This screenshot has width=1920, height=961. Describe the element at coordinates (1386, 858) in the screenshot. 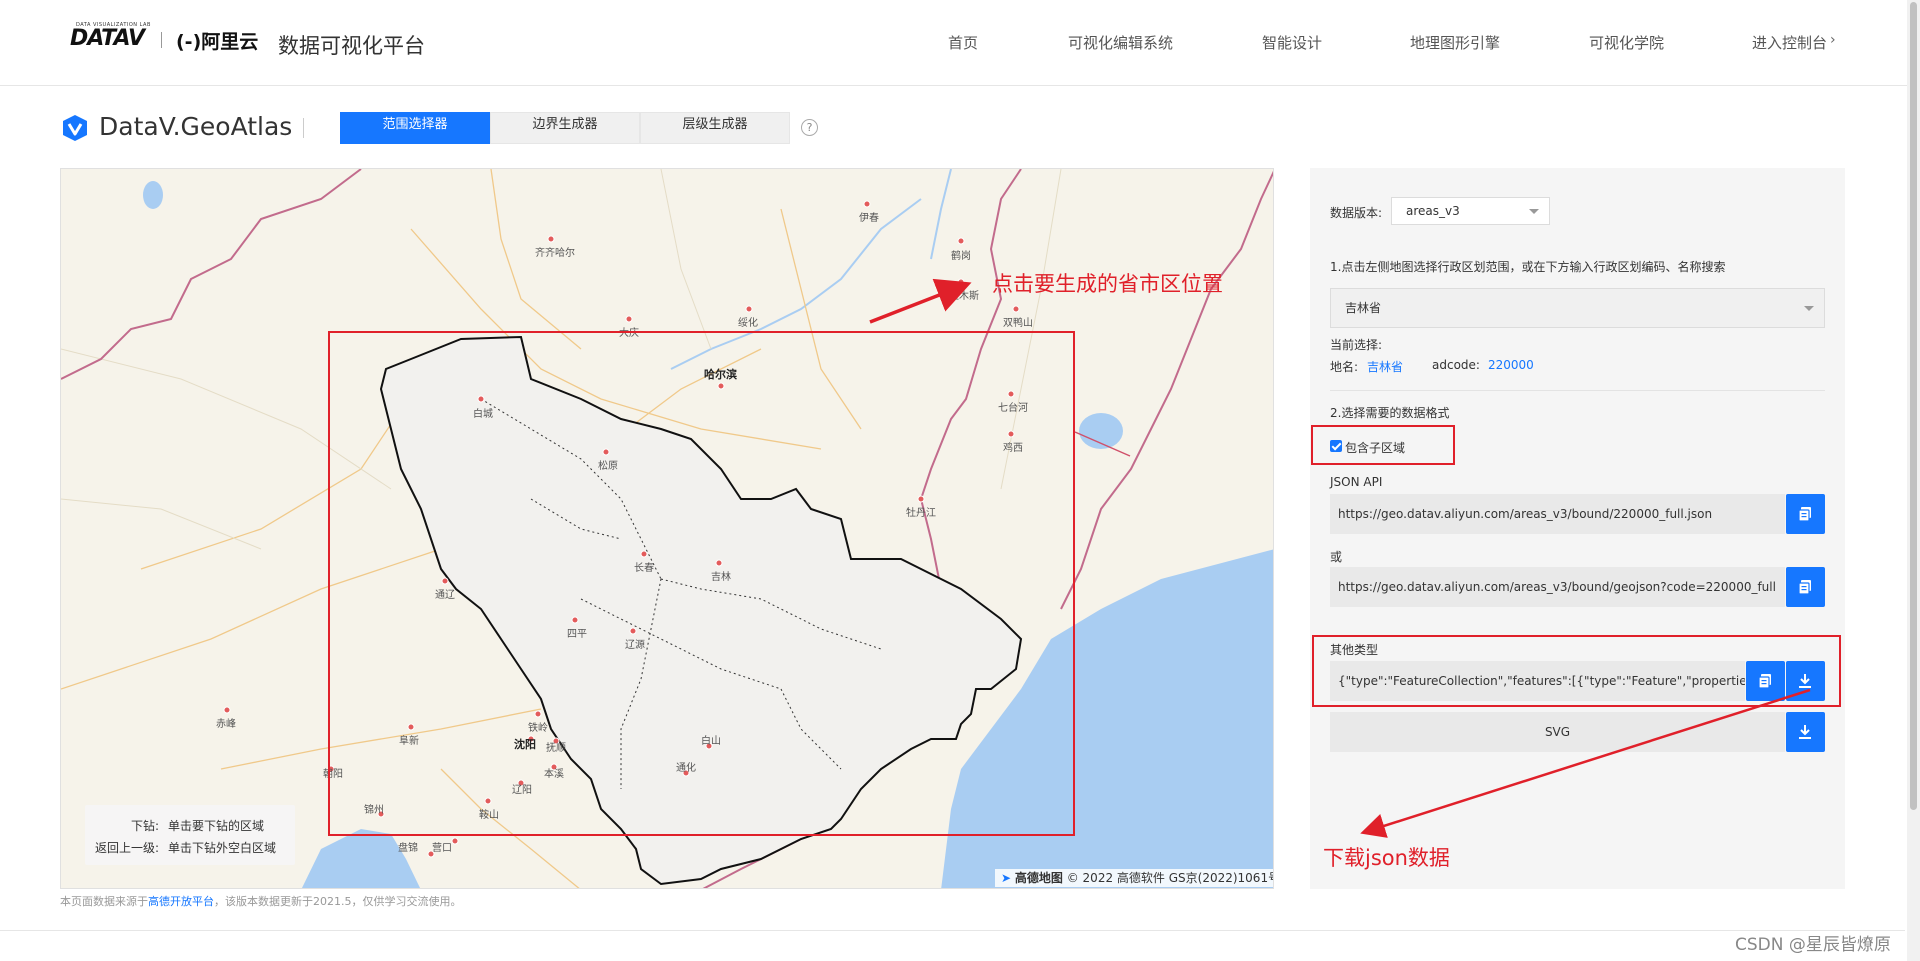

I see `annotation-download-hint: 下载json数据` at that location.